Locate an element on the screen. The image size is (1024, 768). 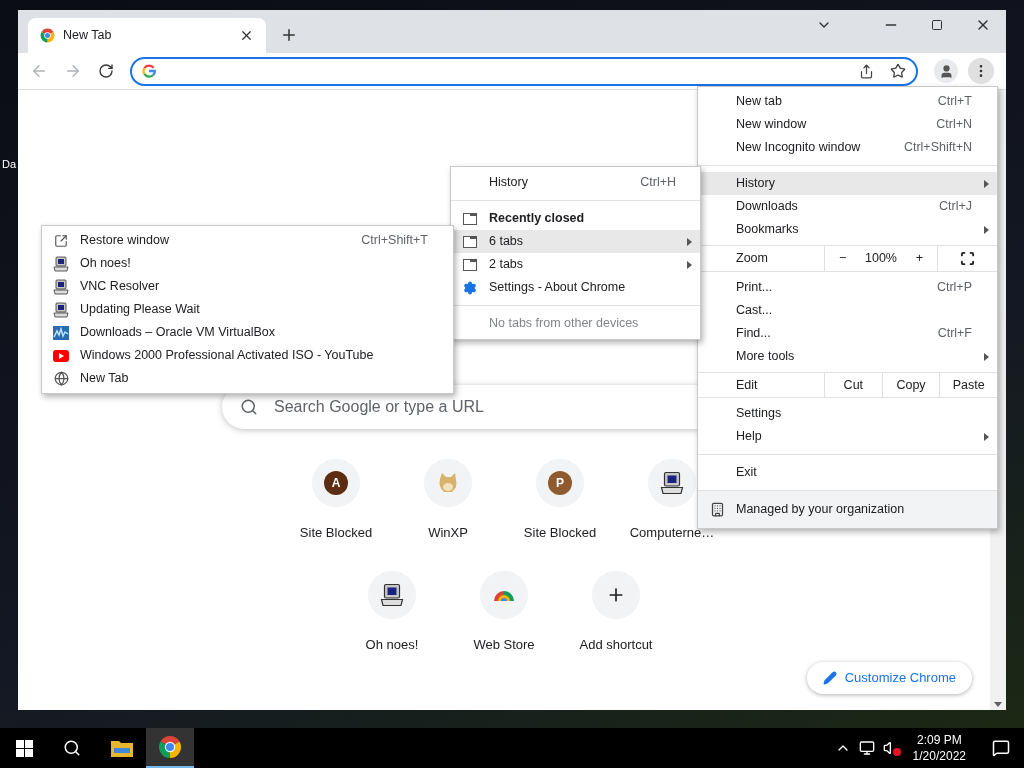
menu-item: New Incognito window Ctrl+Shift+N is located at coordinates (847, 147).